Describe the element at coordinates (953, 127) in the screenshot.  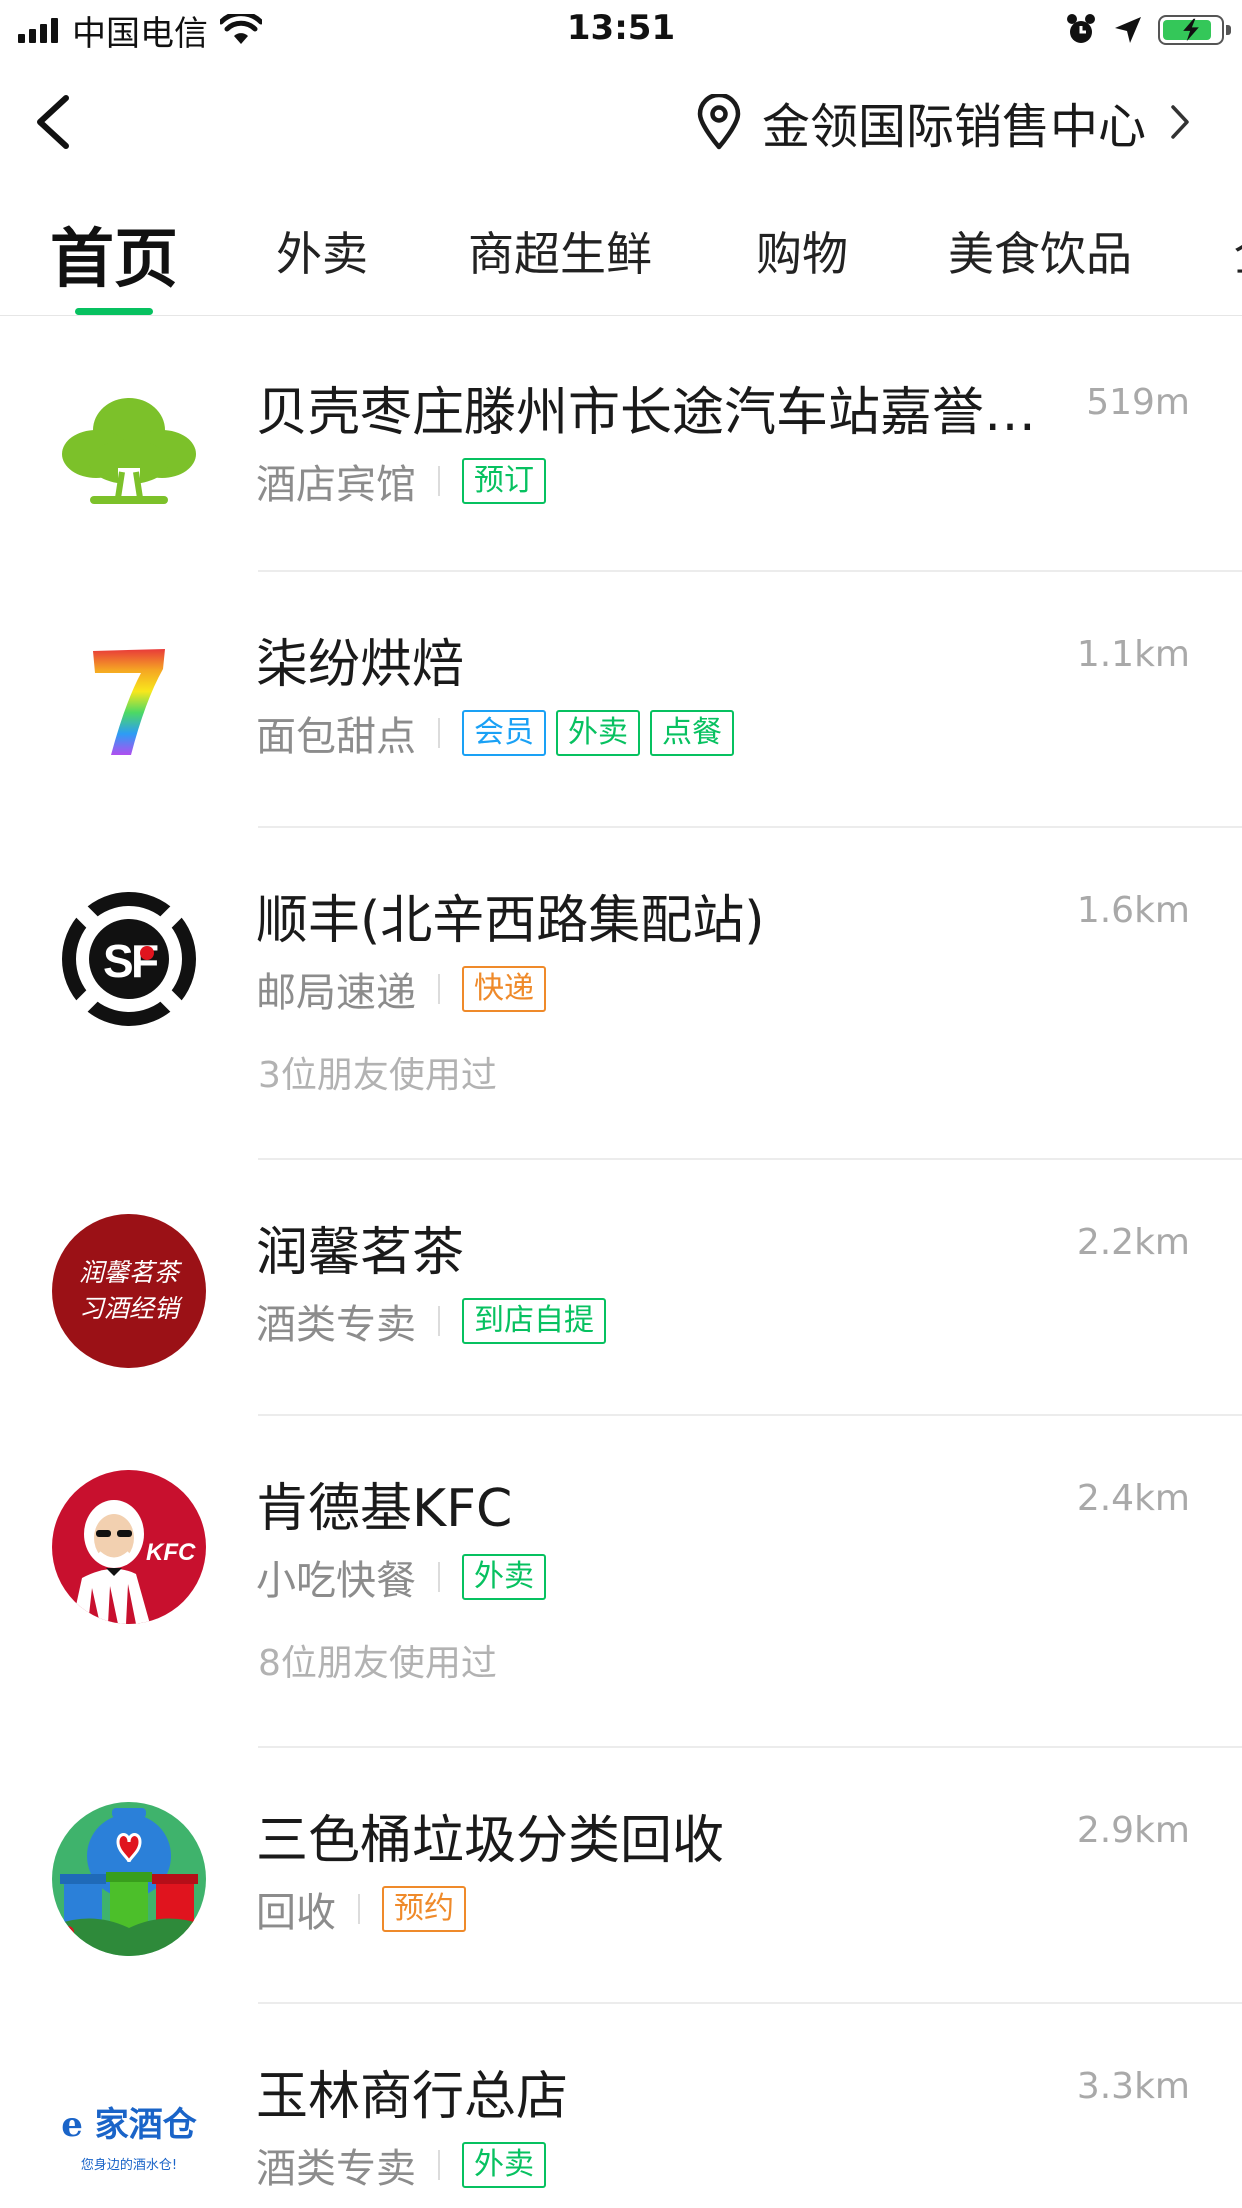
I see `location-label: 金领国际销售中心` at that location.